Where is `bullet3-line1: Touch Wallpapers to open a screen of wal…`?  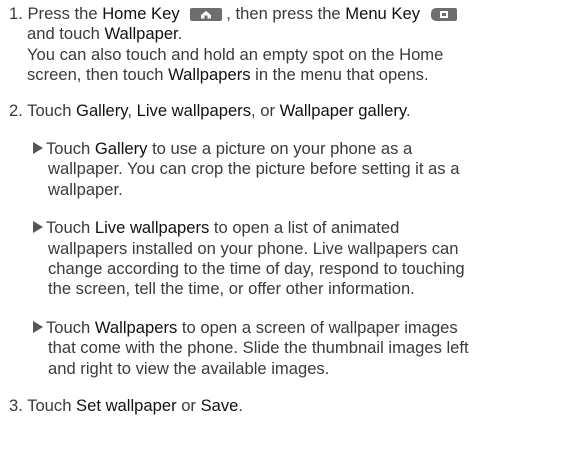 bullet3-line1: Touch Wallpapers to open a screen of wal… is located at coordinates (245, 328).